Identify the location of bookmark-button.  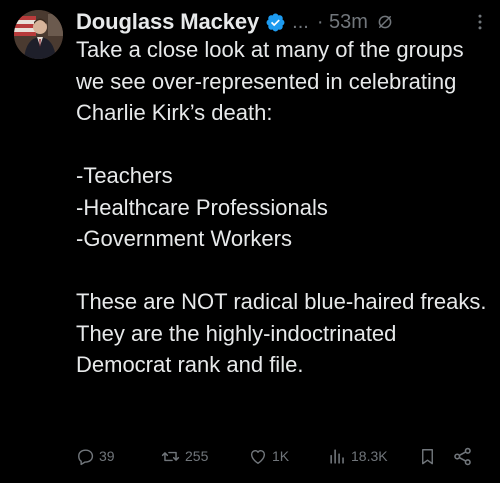
(427, 456).